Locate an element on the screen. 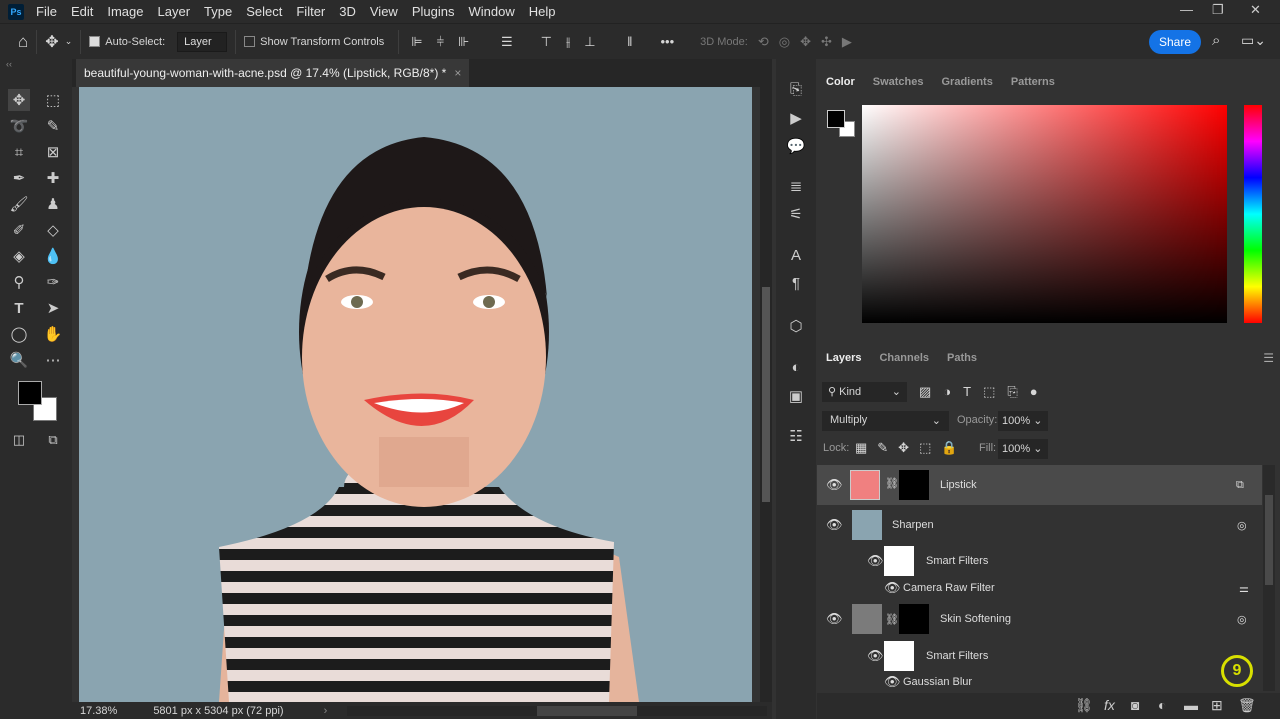  delete-layer-icon: 🗑 is located at coordinates (1247, 705).